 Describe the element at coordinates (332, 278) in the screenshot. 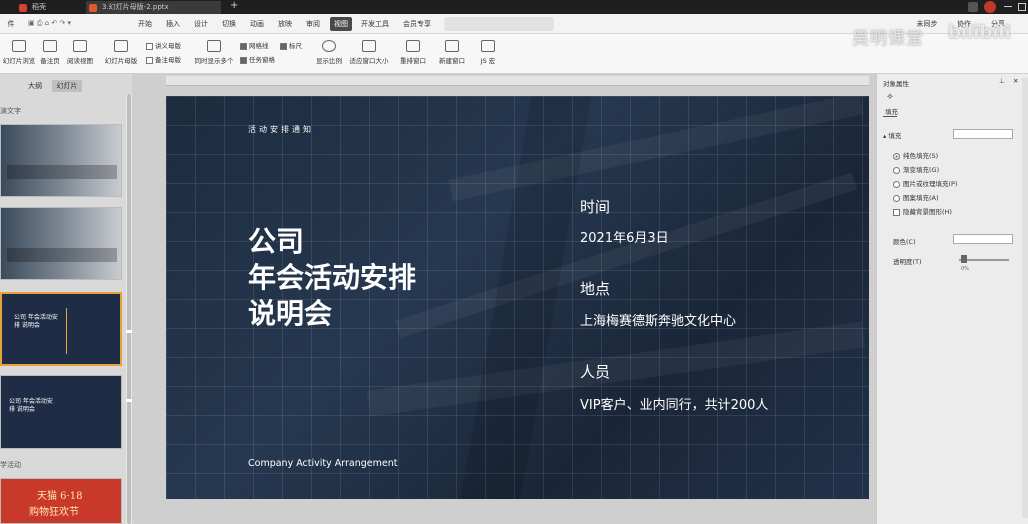

I see `slide-title-line2: 年会活动安排` at that location.